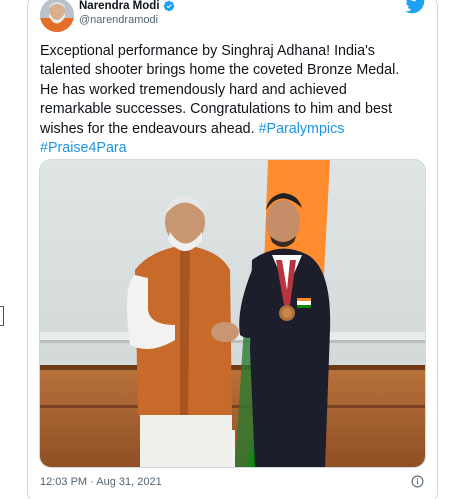 The width and height of the screenshot is (469, 499). What do you see at coordinates (119, 6) in the screenshot?
I see `author-name: Narendra Modi` at bounding box center [119, 6].